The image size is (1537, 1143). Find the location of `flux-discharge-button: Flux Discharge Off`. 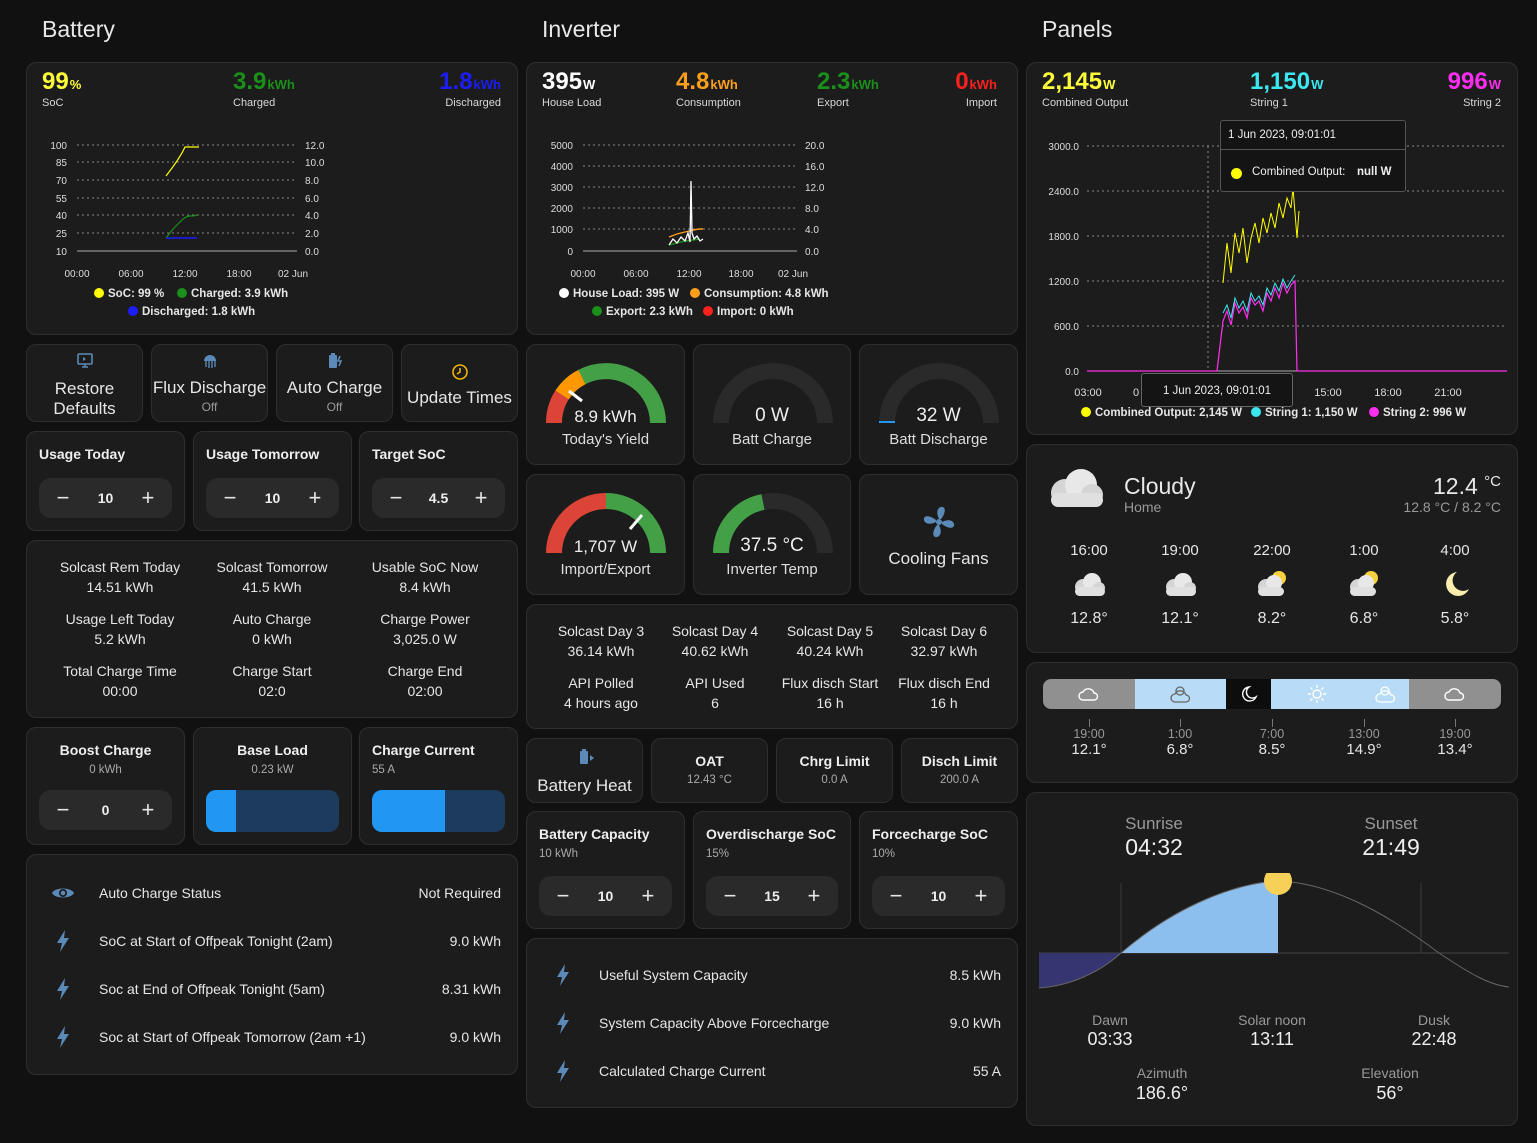

flux-discharge-button: Flux Discharge Off is located at coordinates (209, 383).